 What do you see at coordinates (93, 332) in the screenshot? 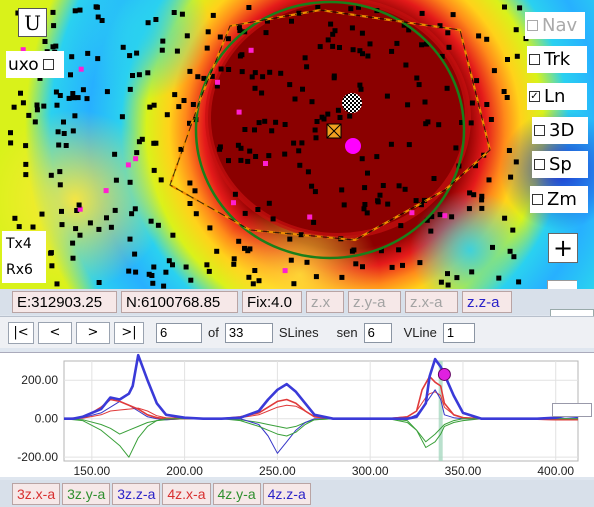
I see `next-line-button: >` at bounding box center [93, 332].